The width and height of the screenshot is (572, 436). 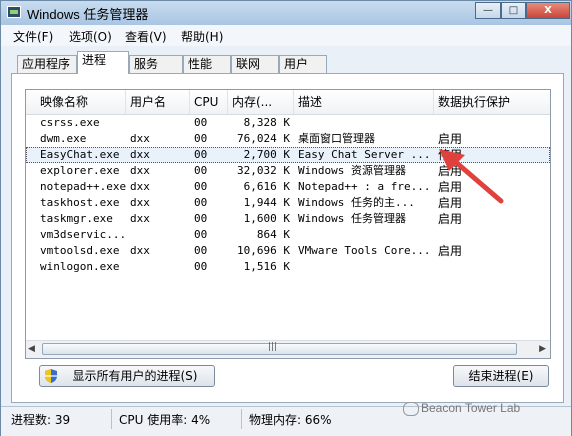 What do you see at coordinates (207, 64) in the screenshot?
I see `tab-performance: 性能` at bounding box center [207, 64].